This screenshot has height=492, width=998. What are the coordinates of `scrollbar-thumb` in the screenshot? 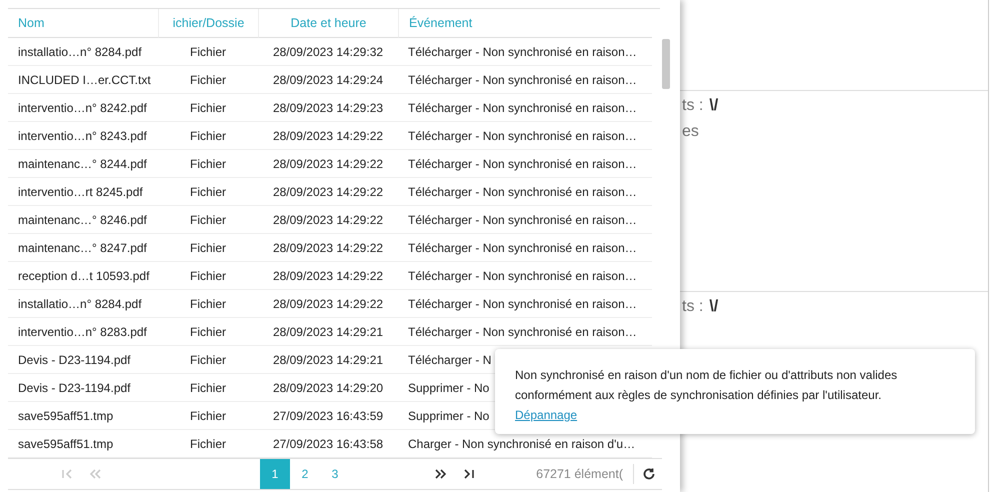 It's located at (666, 64).